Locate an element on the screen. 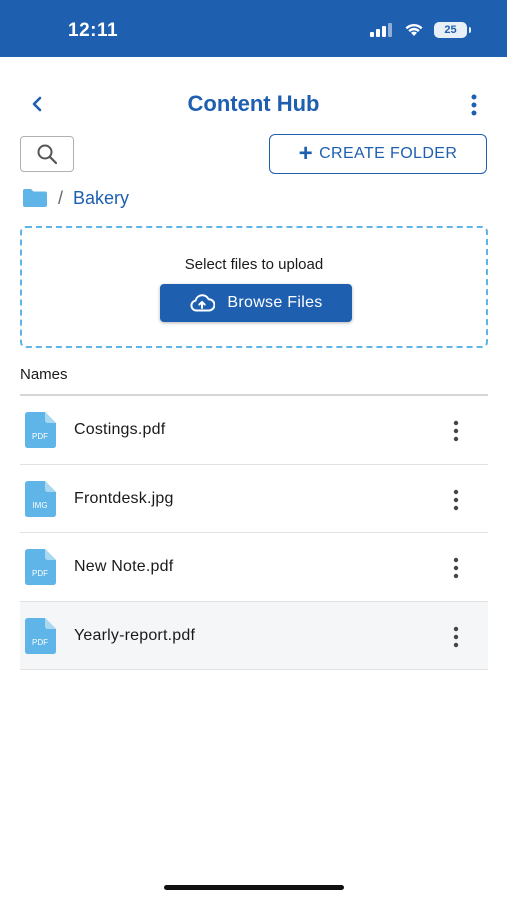 Image resolution: width=507 pixels, height=900 pixels. upload-prompt: Select files to upload is located at coordinates (254, 264).